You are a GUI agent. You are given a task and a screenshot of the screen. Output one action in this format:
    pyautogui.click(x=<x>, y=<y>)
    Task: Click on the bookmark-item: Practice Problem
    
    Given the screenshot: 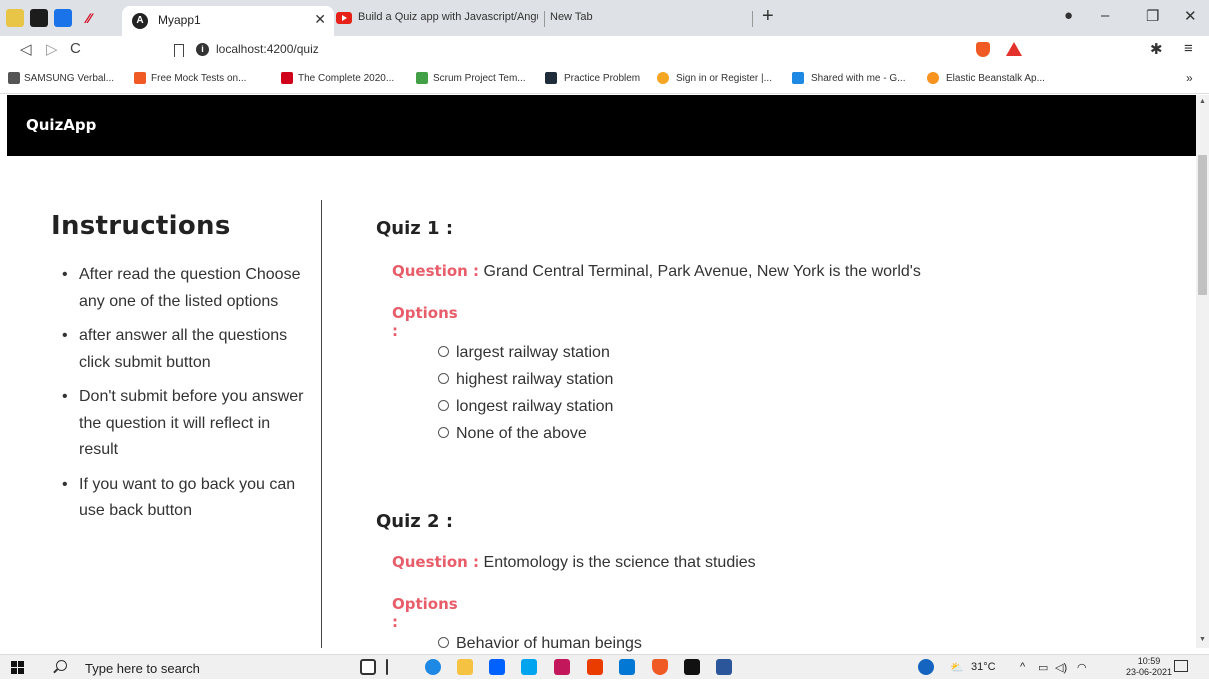 What is the action you would take?
    pyautogui.click(x=602, y=78)
    